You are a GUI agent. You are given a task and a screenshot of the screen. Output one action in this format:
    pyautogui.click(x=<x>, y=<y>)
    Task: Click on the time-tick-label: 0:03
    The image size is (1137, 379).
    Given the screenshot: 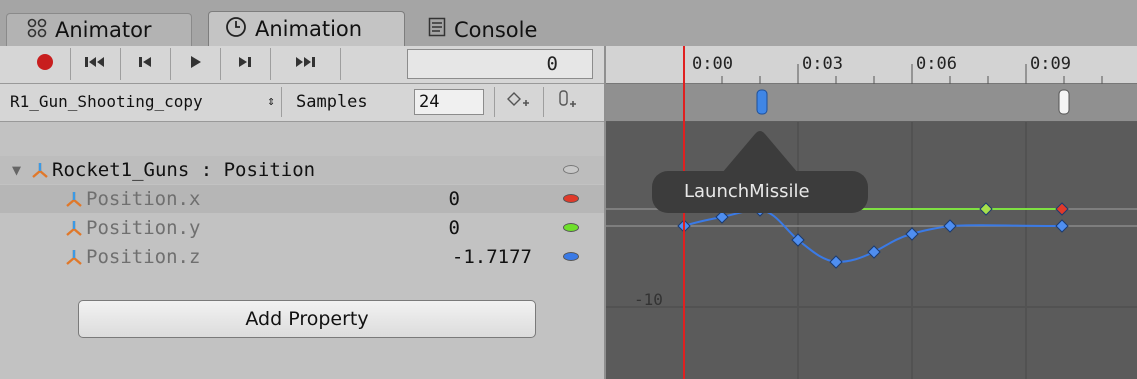 What is the action you would take?
    pyautogui.click(x=822, y=64)
    